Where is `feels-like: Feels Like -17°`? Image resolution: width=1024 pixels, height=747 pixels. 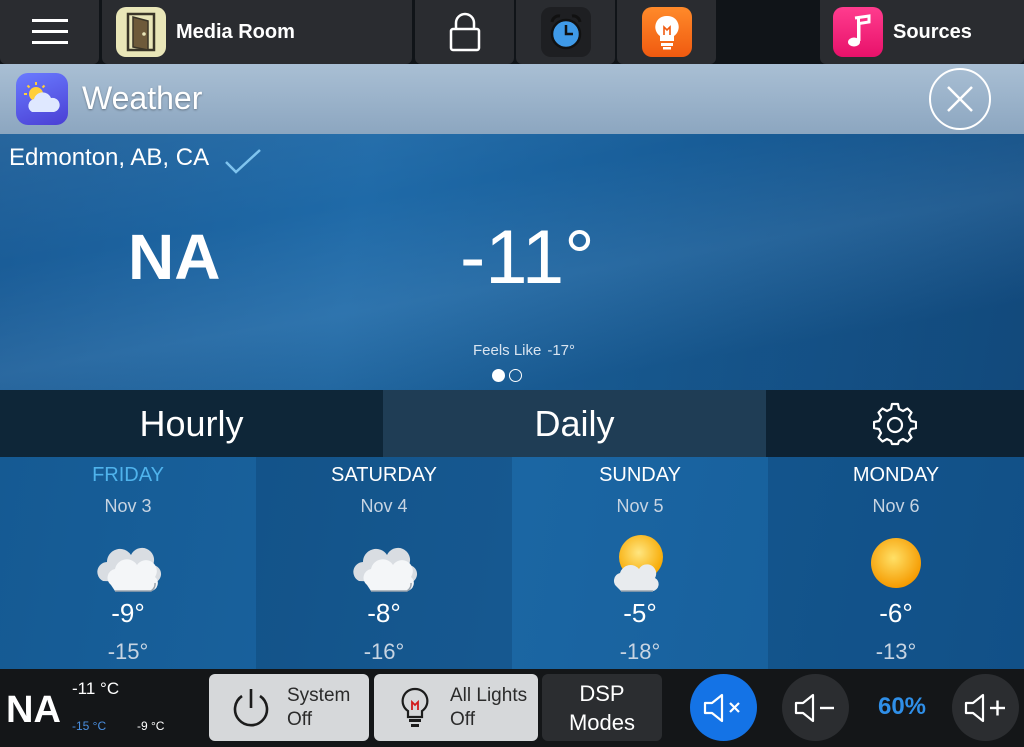 feels-like: Feels Like -17° is located at coordinates (512, 350).